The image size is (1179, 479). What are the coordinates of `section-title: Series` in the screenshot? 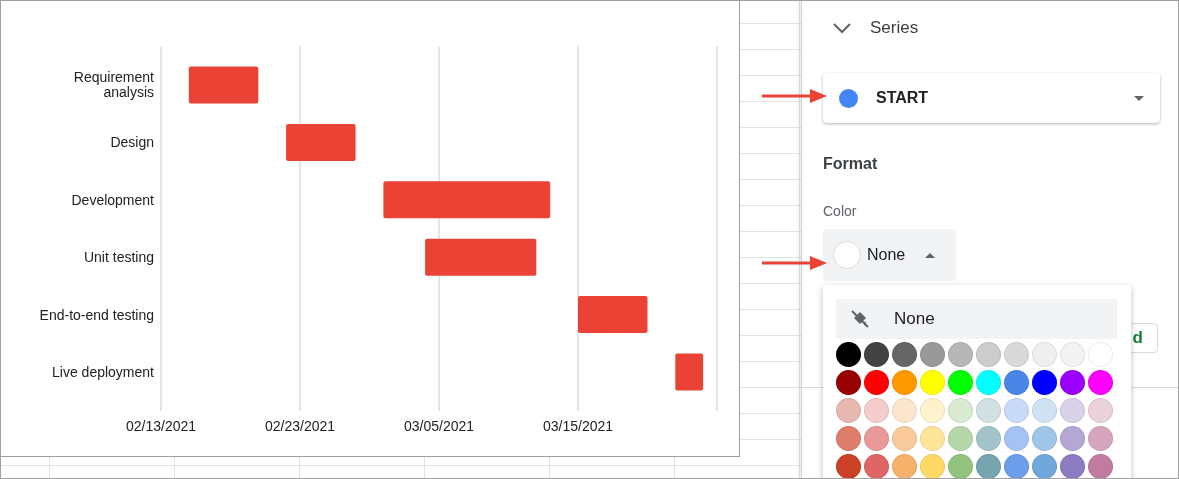 It's located at (894, 28).